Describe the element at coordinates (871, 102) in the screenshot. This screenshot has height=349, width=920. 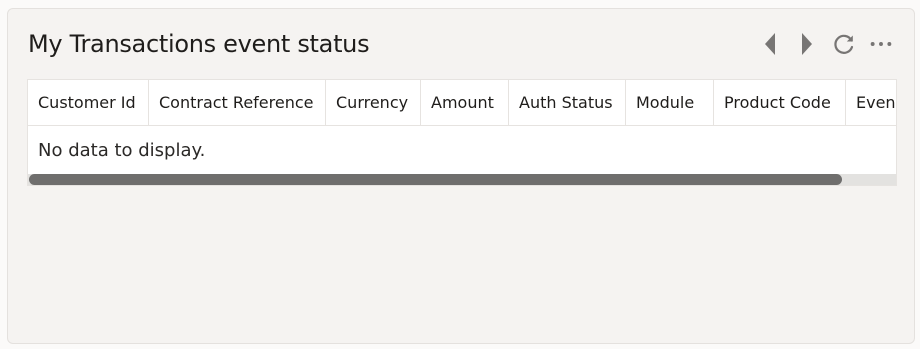
I see `column-header-event: Event` at that location.